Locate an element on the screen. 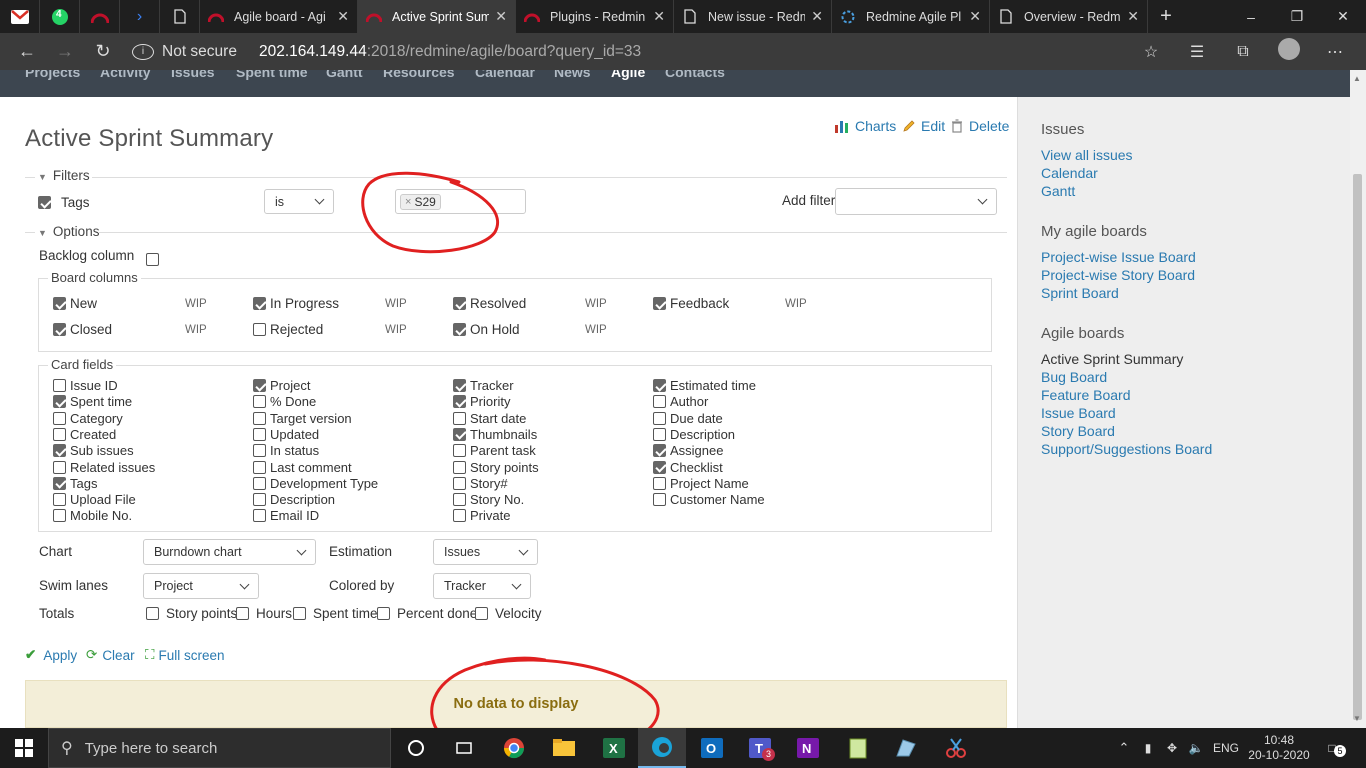 Image resolution: width=1366 pixels, height=768 pixels. card-field-tracker: Tracker is located at coordinates (483, 385).